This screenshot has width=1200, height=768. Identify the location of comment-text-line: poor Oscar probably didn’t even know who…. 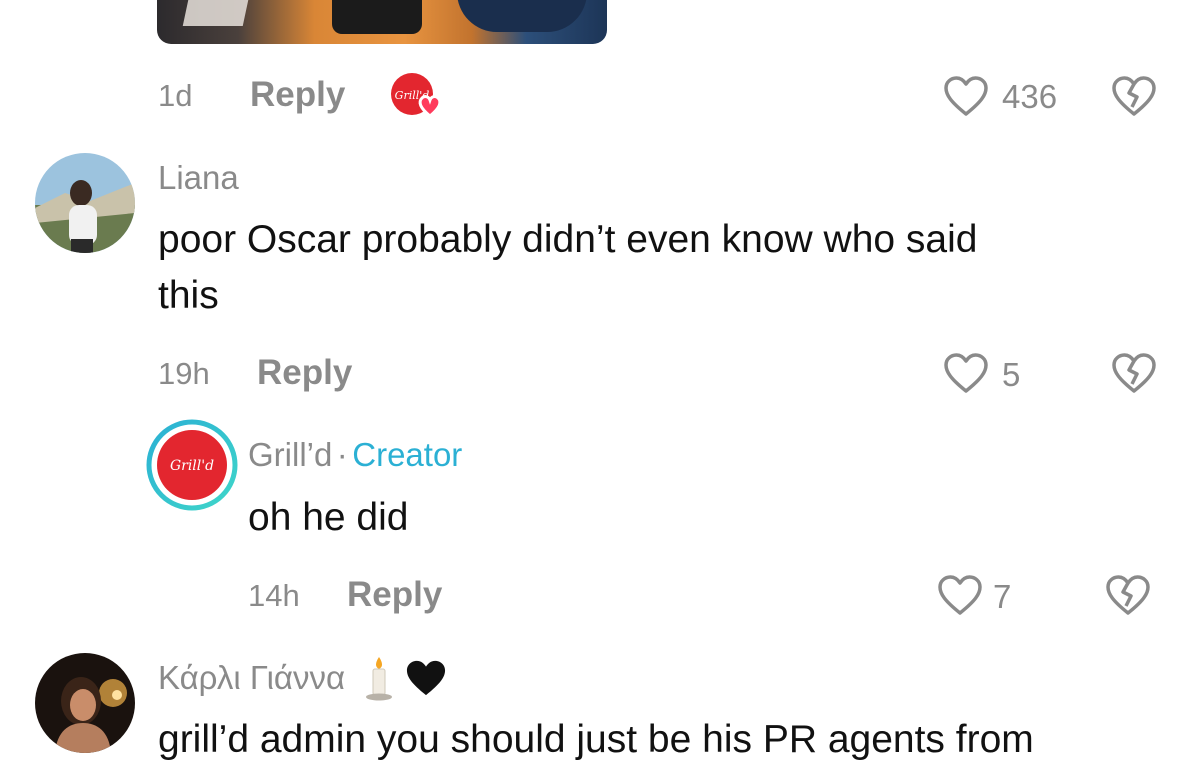
(568, 239).